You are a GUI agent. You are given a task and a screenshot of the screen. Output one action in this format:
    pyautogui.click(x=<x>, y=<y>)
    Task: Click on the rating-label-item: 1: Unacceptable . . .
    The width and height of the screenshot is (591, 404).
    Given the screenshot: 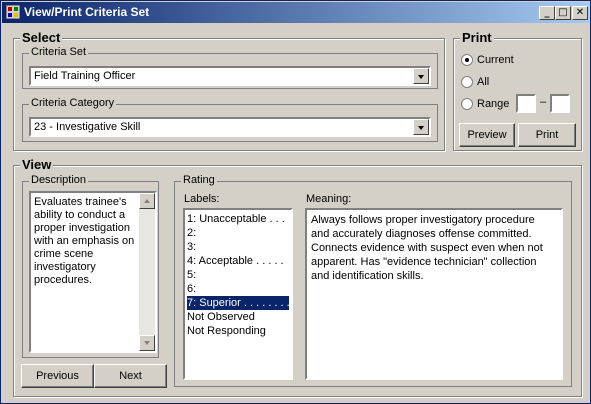 What is the action you would take?
    pyautogui.click(x=238, y=219)
    